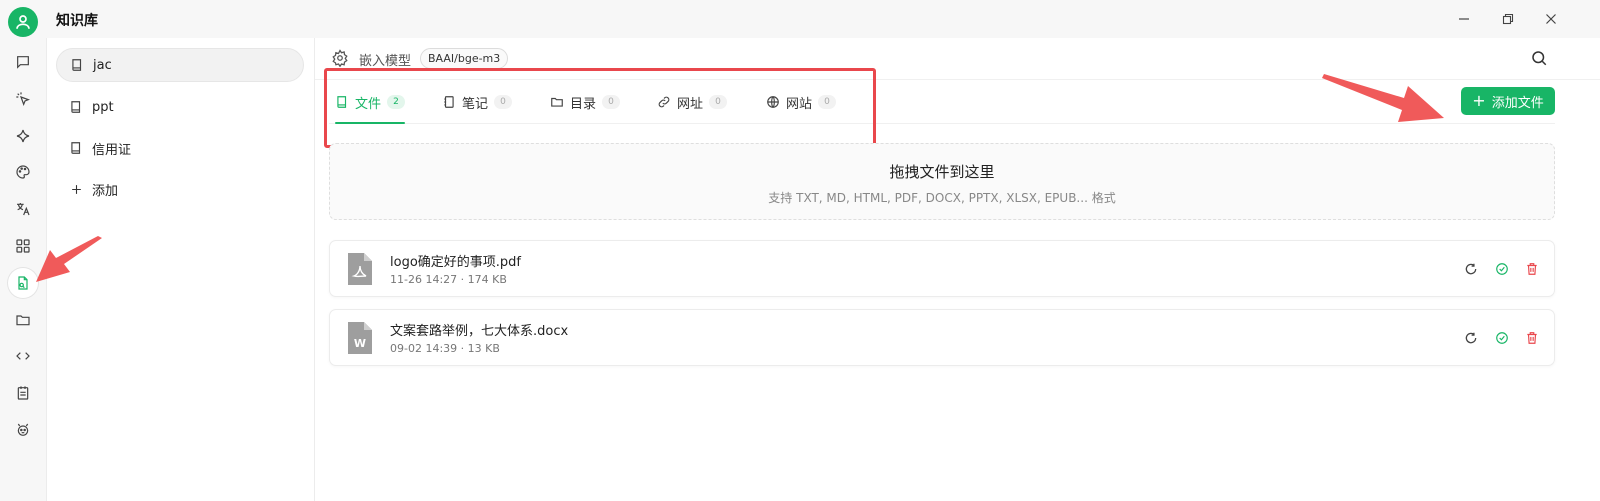  I want to click on trash-icon, so click(1532, 269).